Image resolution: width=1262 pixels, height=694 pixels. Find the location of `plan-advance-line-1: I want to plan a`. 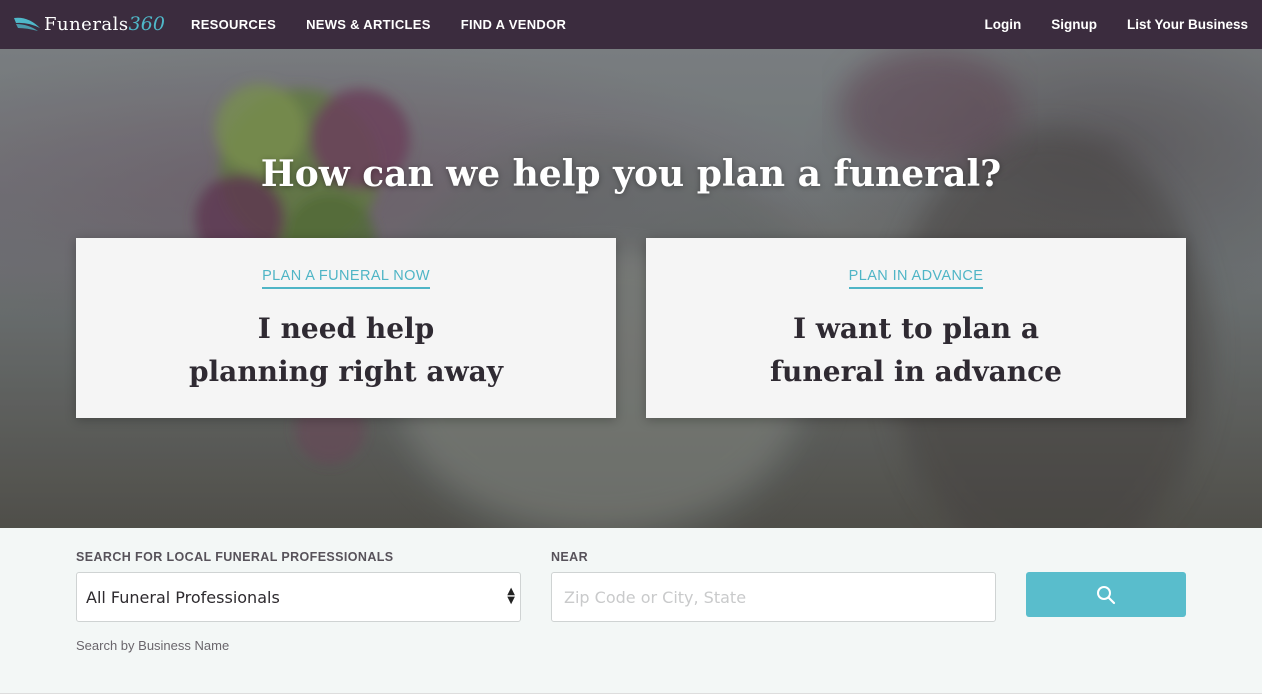

plan-advance-line-1: I want to plan a is located at coordinates (916, 328).